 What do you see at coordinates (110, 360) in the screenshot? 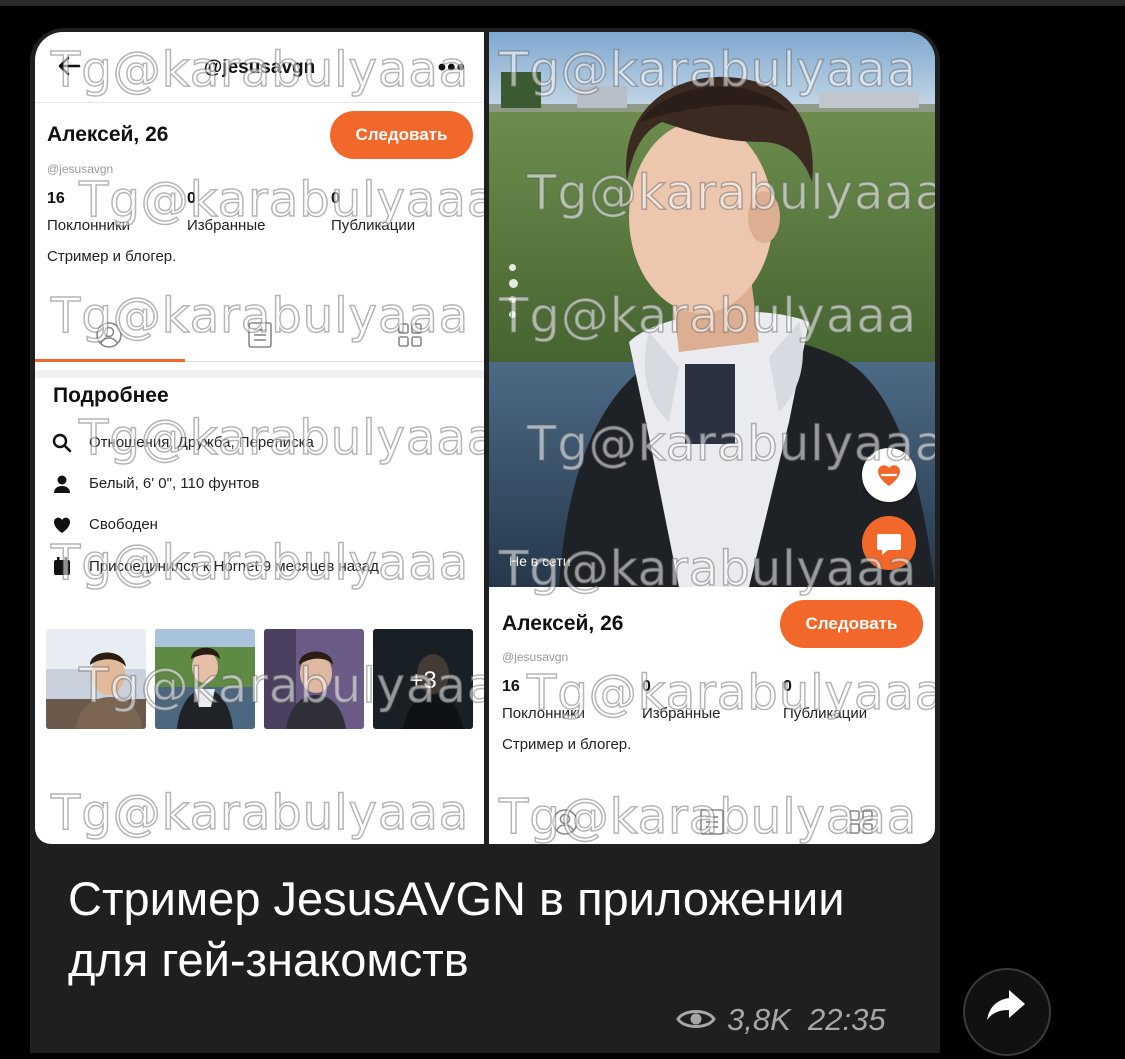
I see `active-tab-indicator` at bounding box center [110, 360].